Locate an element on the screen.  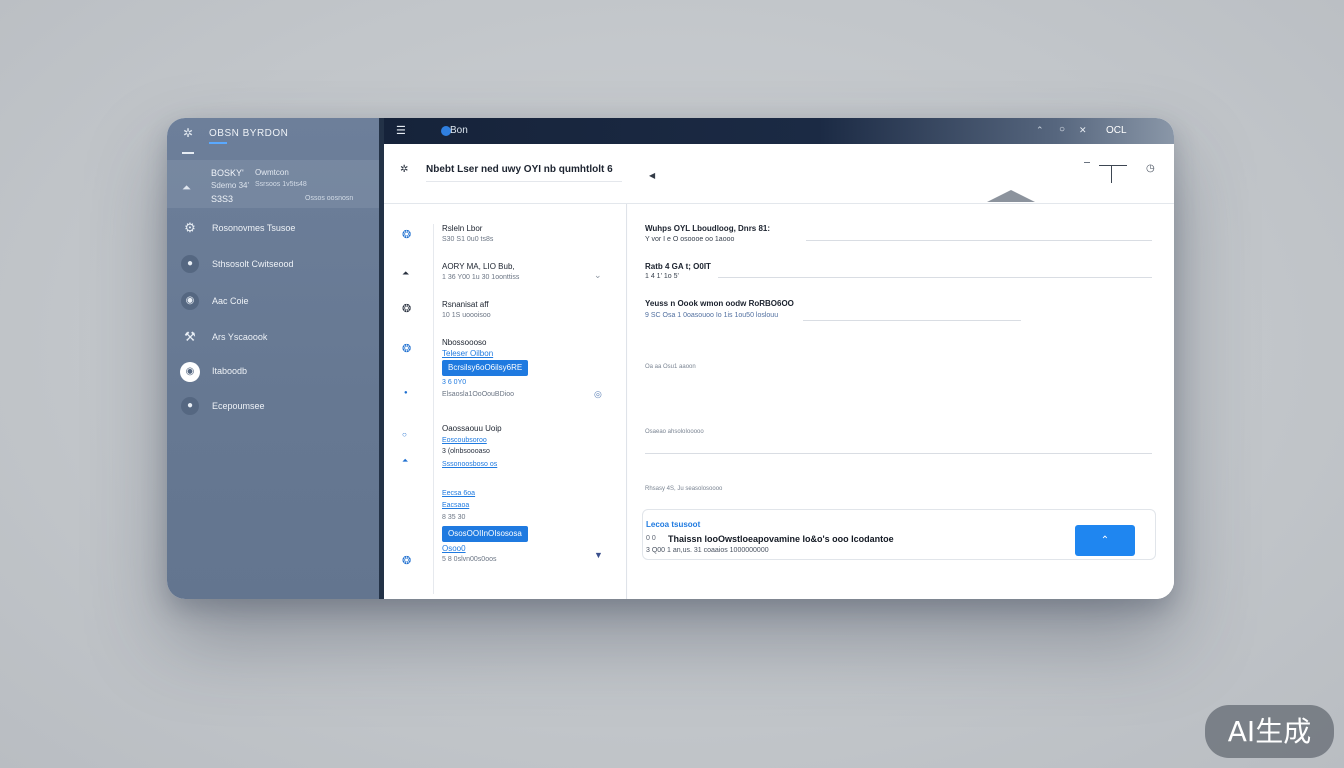
sidebar-title: OBSN BYRDON is located at coordinates (249, 133).